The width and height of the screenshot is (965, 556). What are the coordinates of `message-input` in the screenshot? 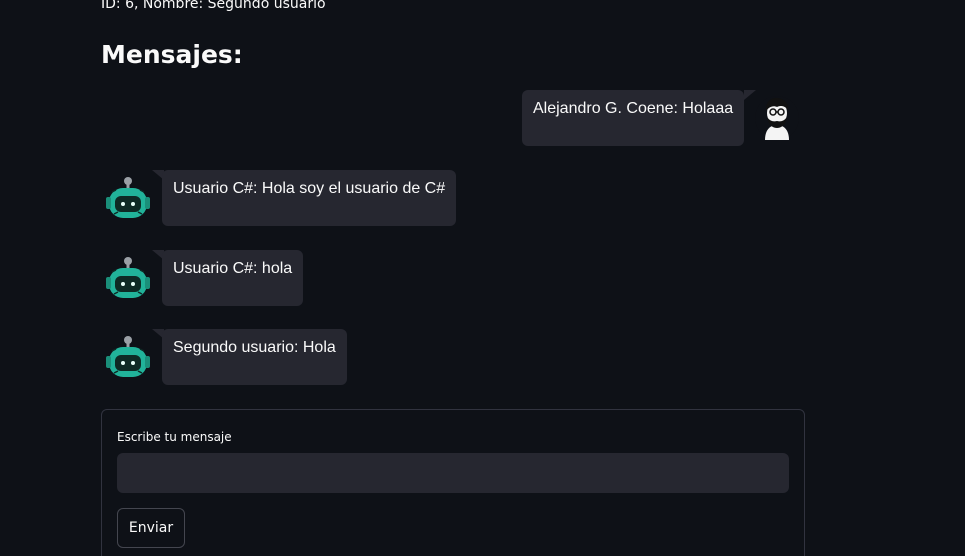 It's located at (453, 473).